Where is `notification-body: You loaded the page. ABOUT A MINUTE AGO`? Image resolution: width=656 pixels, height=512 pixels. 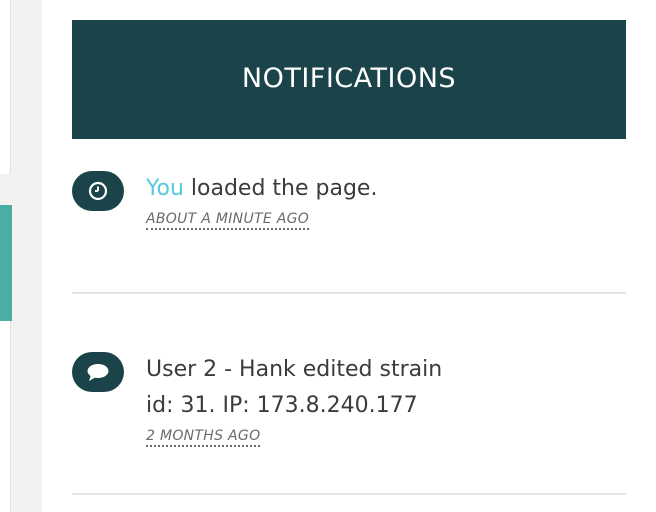
notification-body: You loaded the page. ABOUT A MINUTE AGO is located at coordinates (386, 200).